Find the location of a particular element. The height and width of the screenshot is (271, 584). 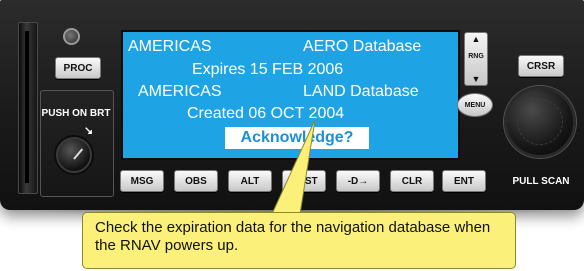

range-up-icon: ▲ is located at coordinates (476, 39).